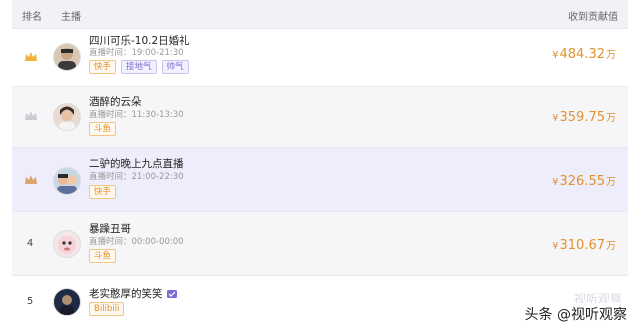 This screenshot has width=640, height=330. Describe the element at coordinates (136, 163) in the screenshot. I see `host-name: 二驴的晚上九点直播` at that location.